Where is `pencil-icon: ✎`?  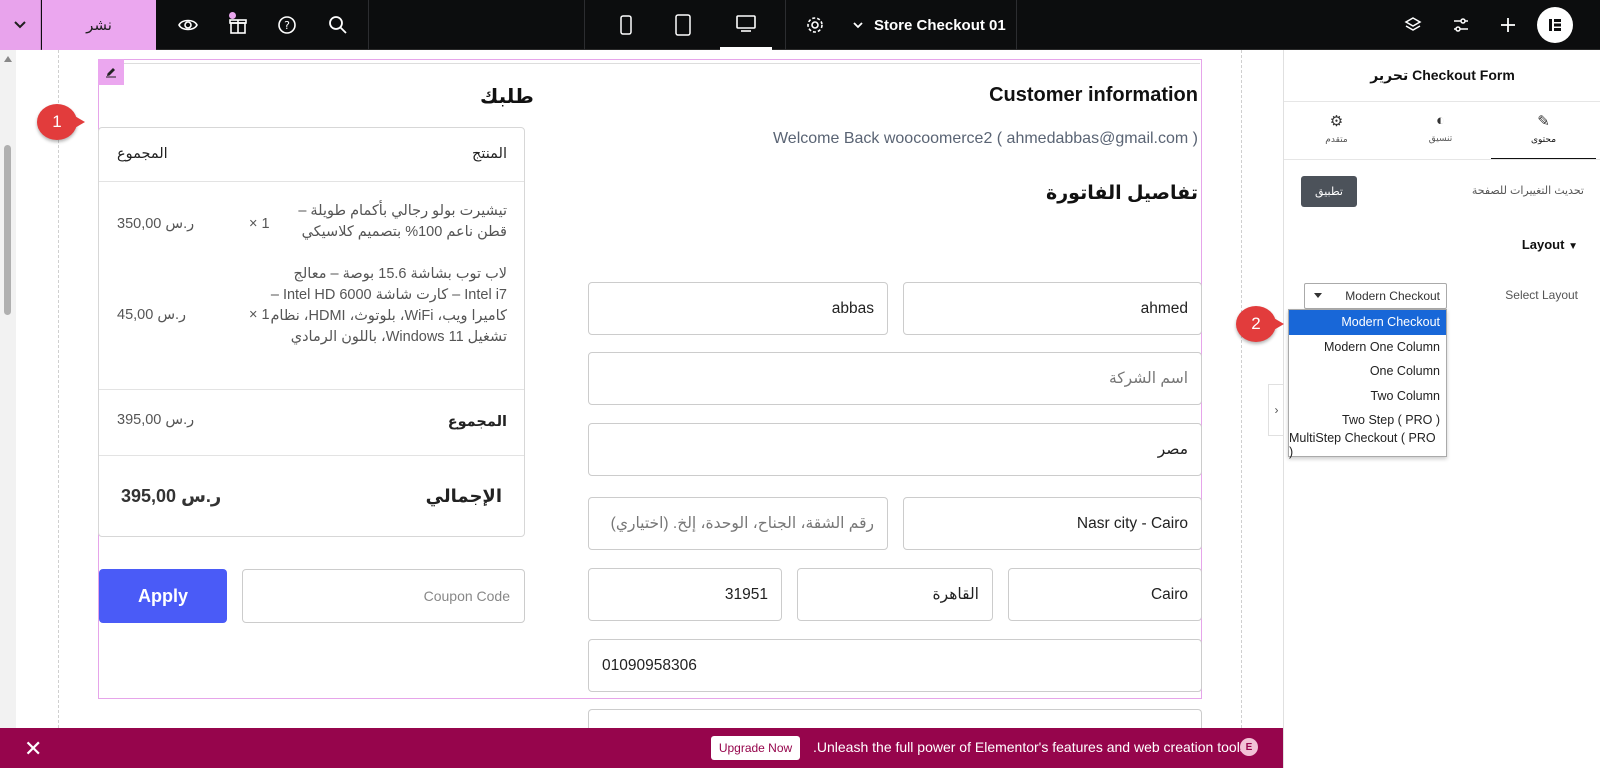
pencil-icon: ✎ is located at coordinates (1543, 121).